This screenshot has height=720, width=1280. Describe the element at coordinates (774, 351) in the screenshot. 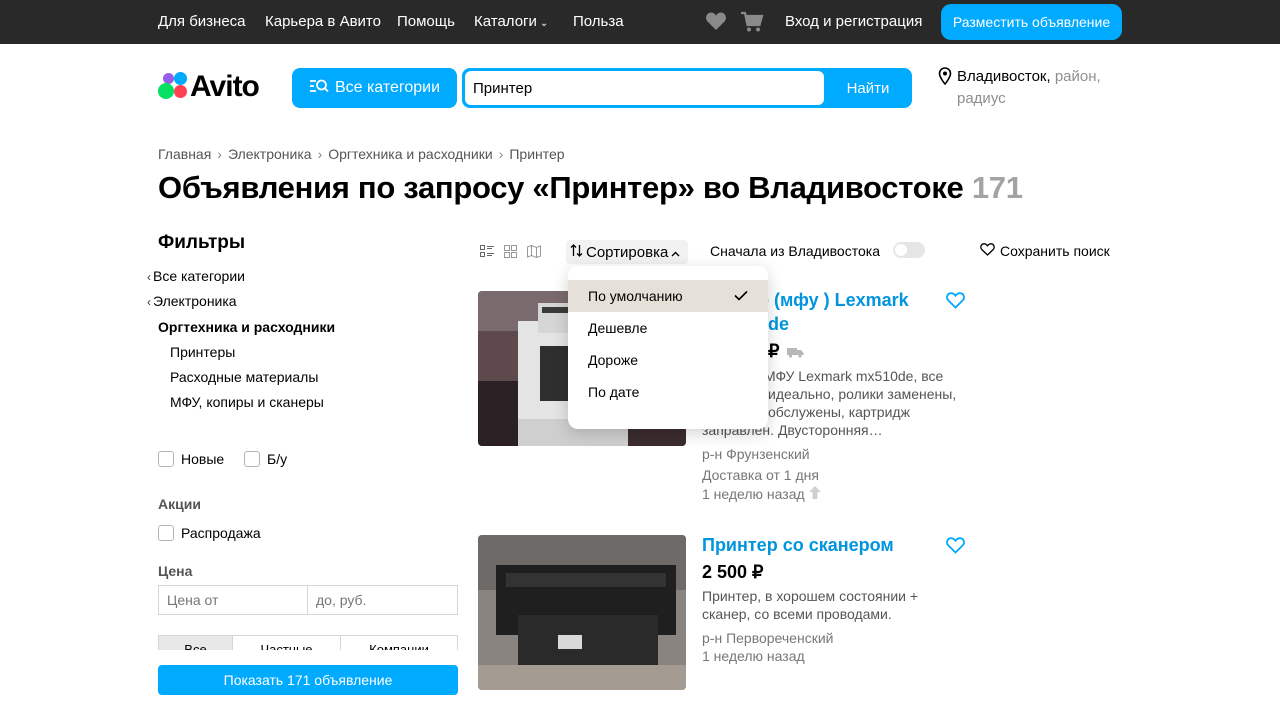

I see `listing-price: ₽` at that location.